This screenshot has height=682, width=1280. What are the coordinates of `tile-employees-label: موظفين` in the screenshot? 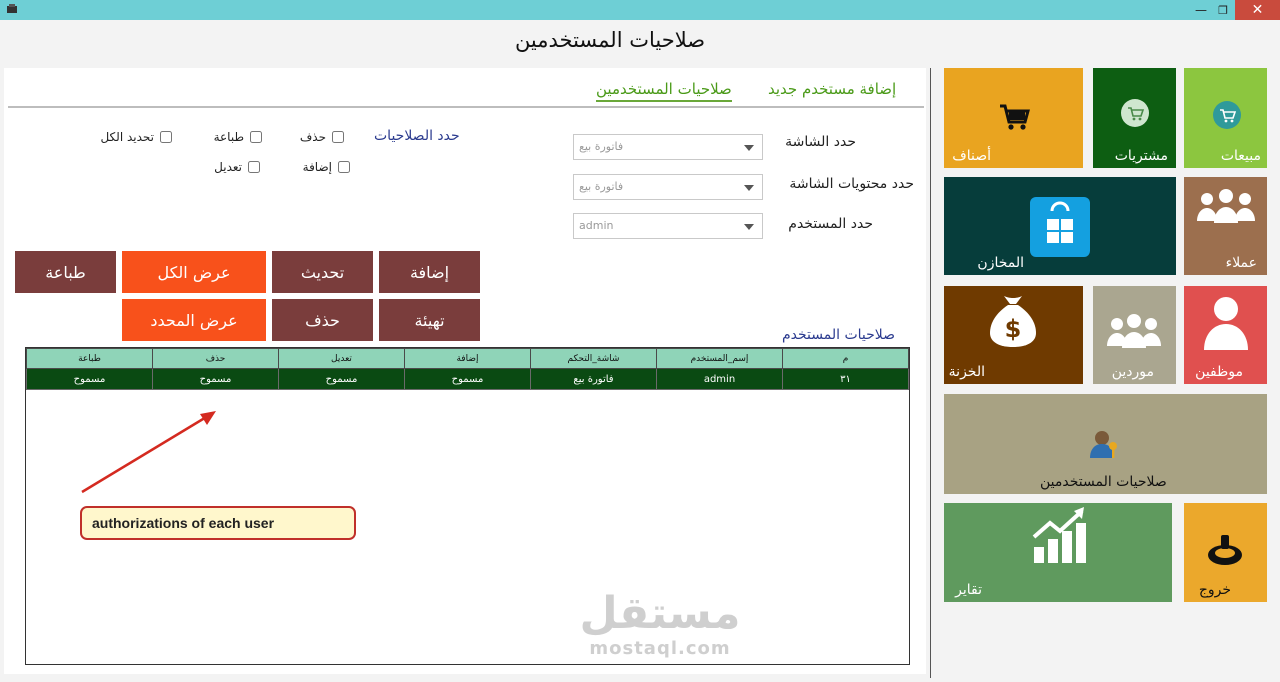 It's located at (1219, 372).